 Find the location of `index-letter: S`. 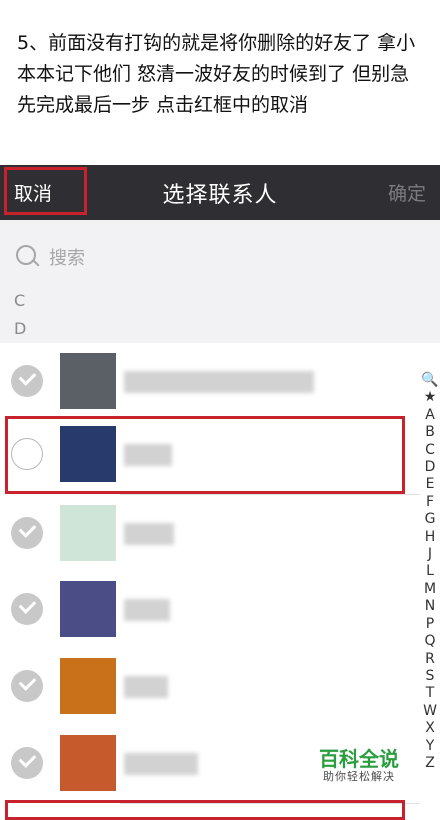

index-letter: S is located at coordinates (430, 676).